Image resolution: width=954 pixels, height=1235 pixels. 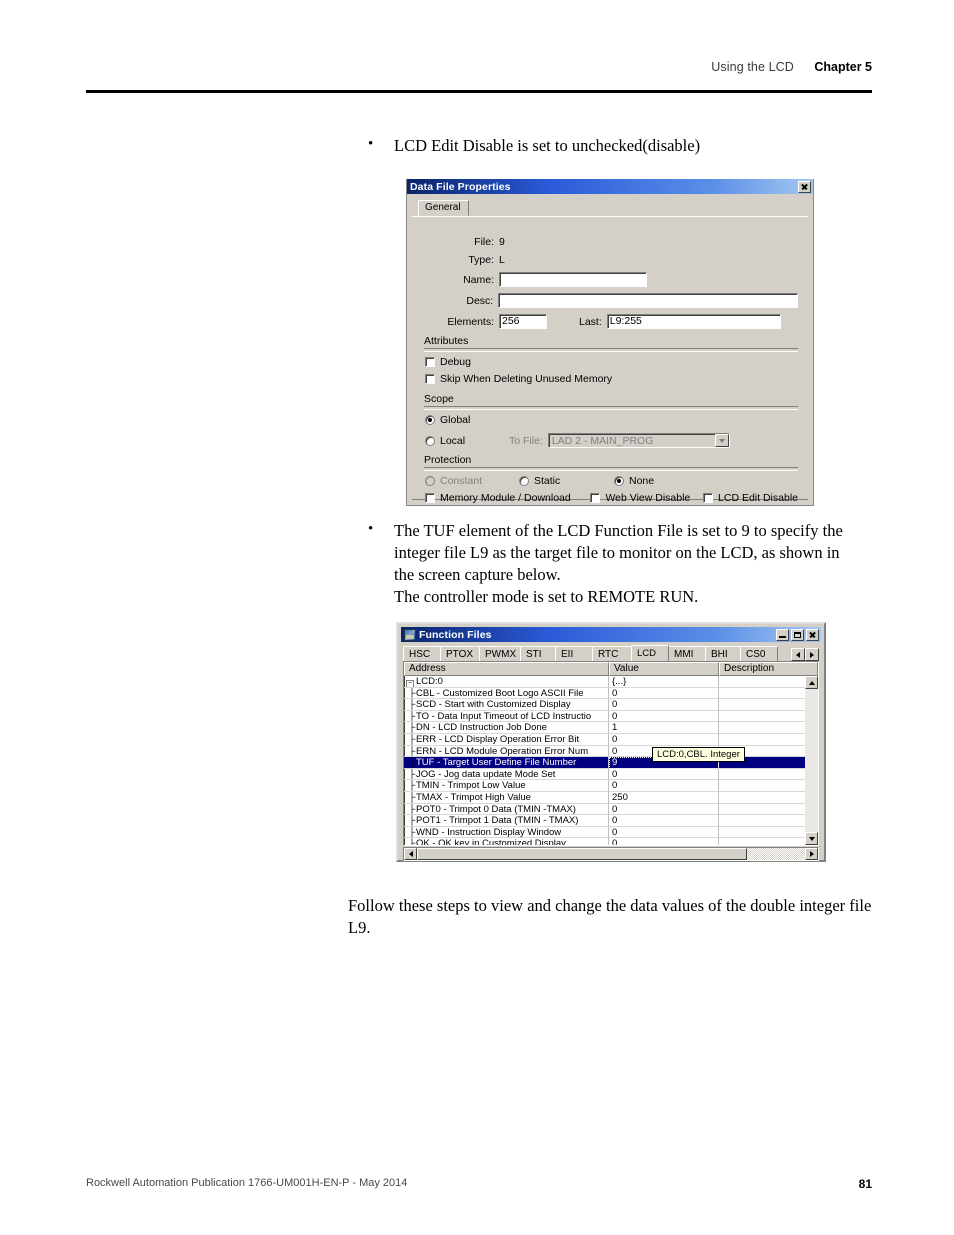 I want to click on checkbox-debug: Debug, so click(x=448, y=362).